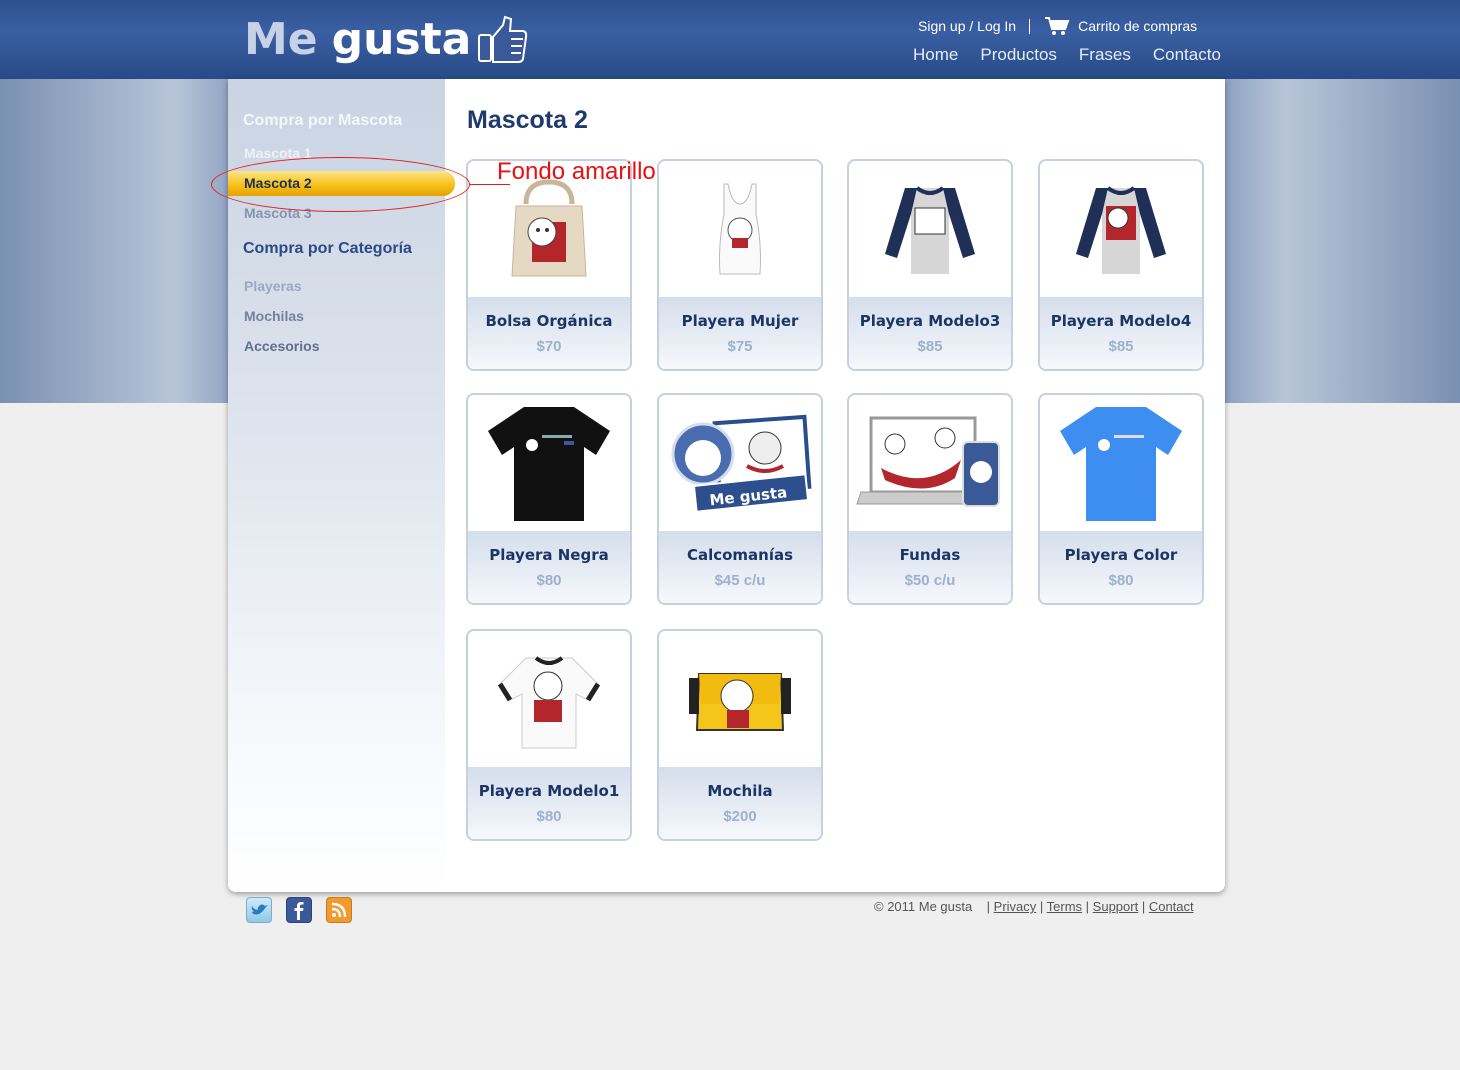  What do you see at coordinates (340, 184) in the screenshot?
I see `annotation-ellipse` at bounding box center [340, 184].